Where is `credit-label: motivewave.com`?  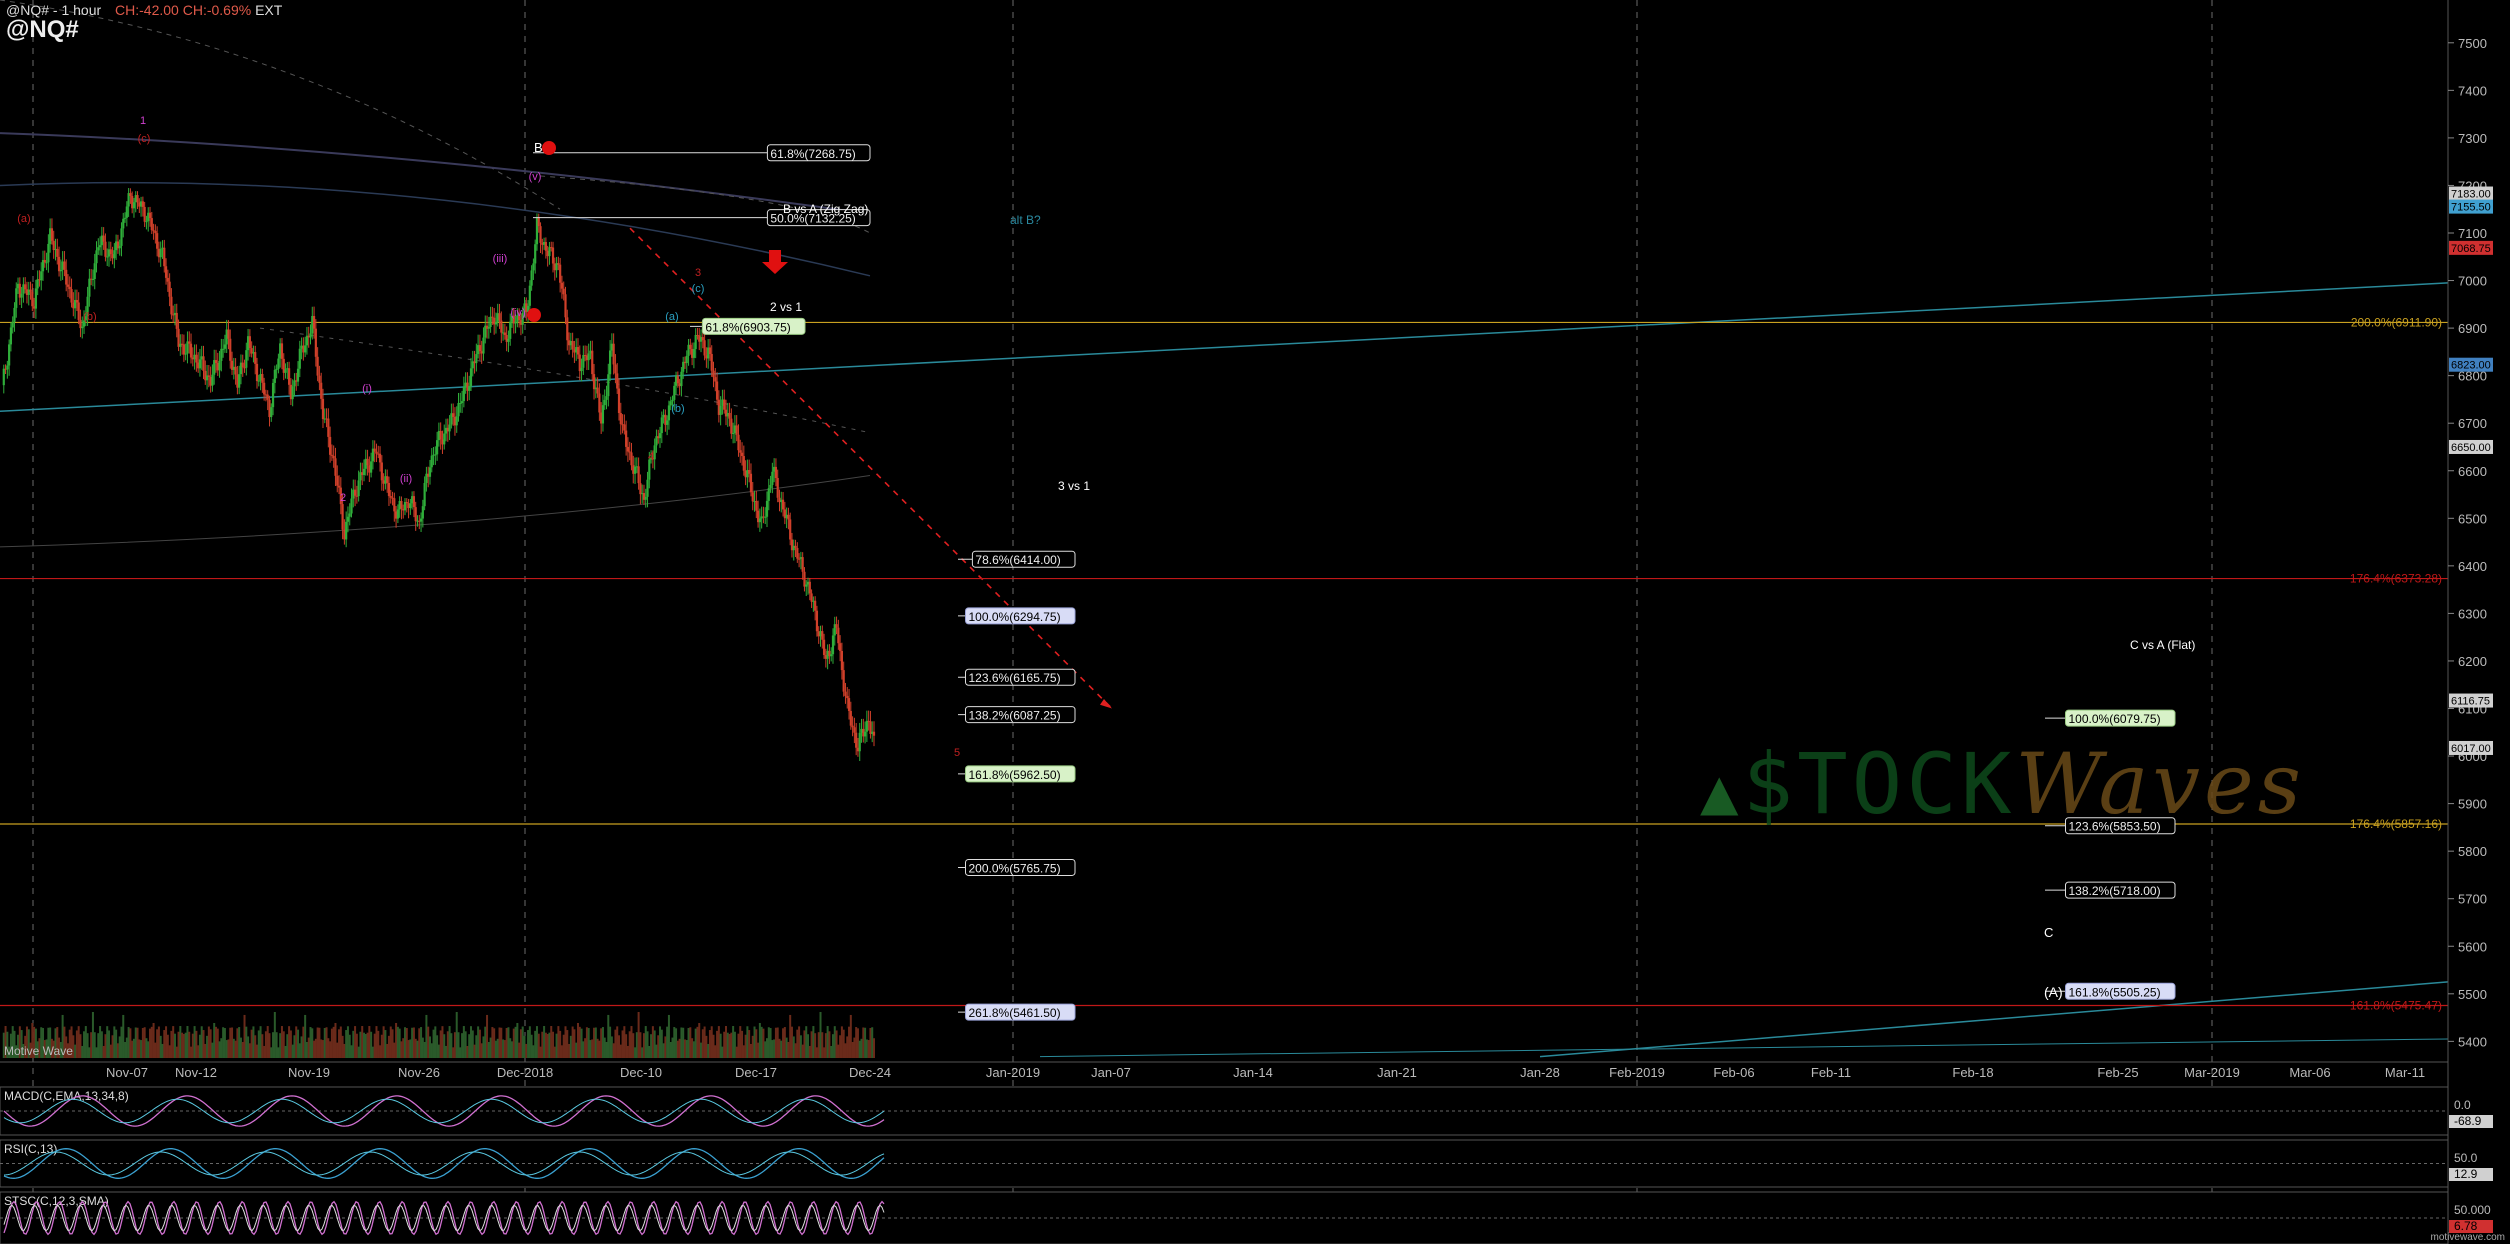 credit-label: motivewave.com is located at coordinates (2468, 1237).